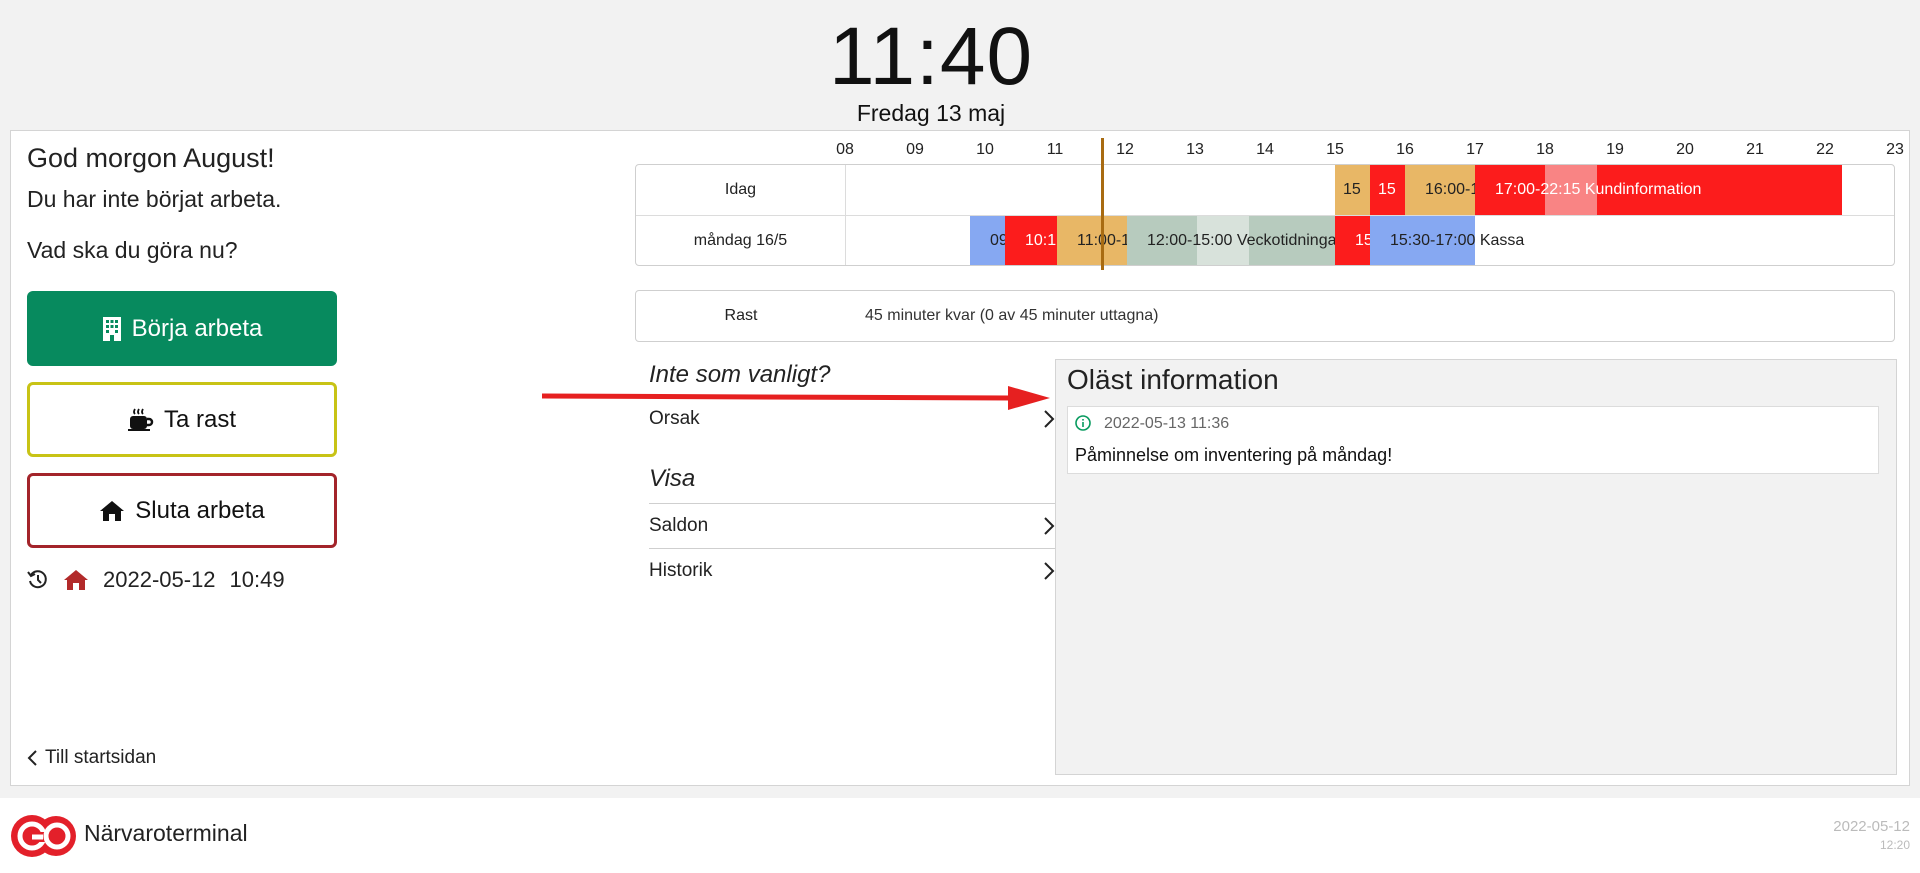 The height and width of the screenshot is (873, 1920). Describe the element at coordinates (151, 158) in the screenshot. I see `greeting: God morgon August!` at that location.